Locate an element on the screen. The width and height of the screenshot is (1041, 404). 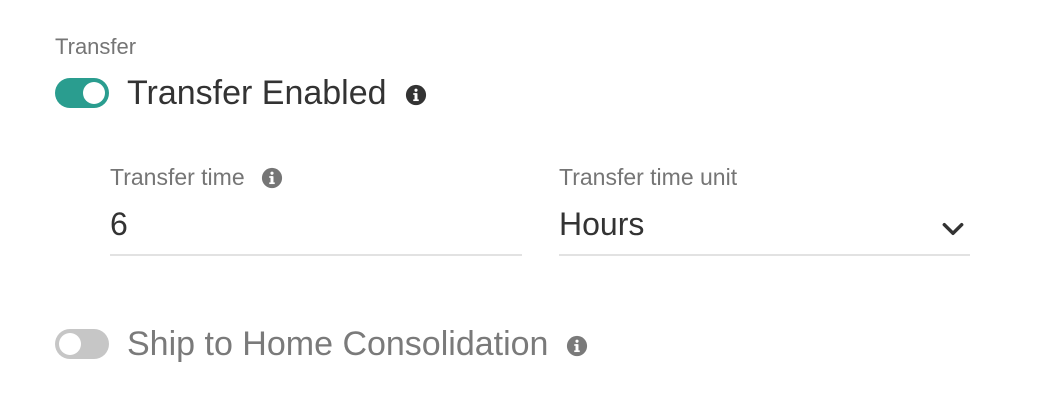
transfer-enabled-label: Transfer Enabled is located at coordinates (257, 93).